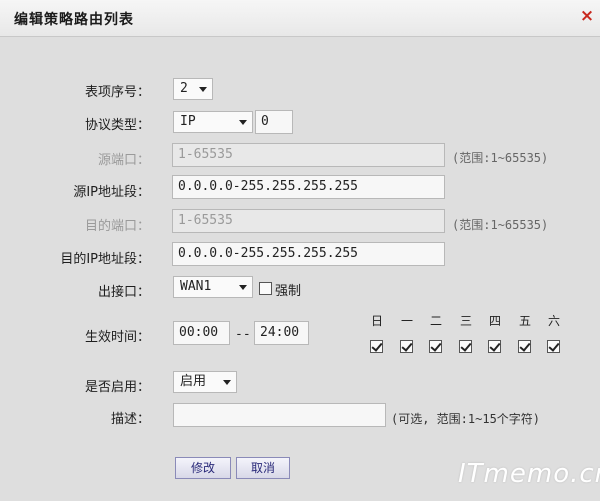 The image size is (600, 501). I want to click on entry-index-select: 2, so click(193, 89).